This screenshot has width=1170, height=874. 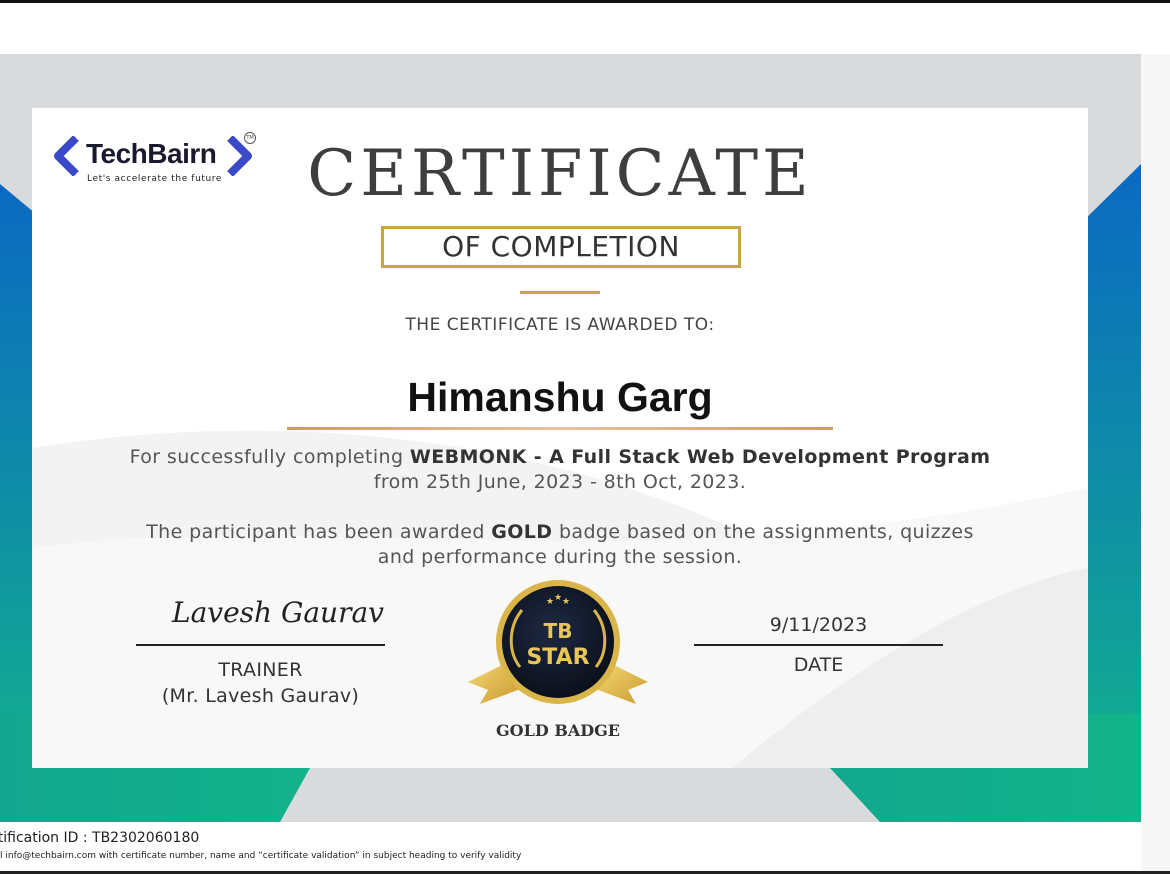 I want to click on date-label: DATE, so click(x=818, y=665).